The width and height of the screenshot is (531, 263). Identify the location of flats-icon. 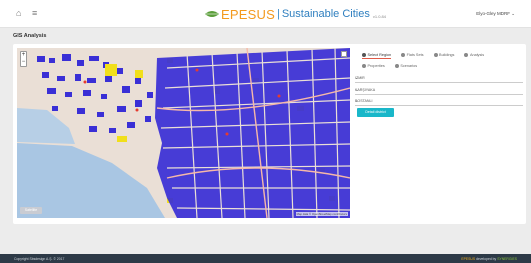
(403, 55).